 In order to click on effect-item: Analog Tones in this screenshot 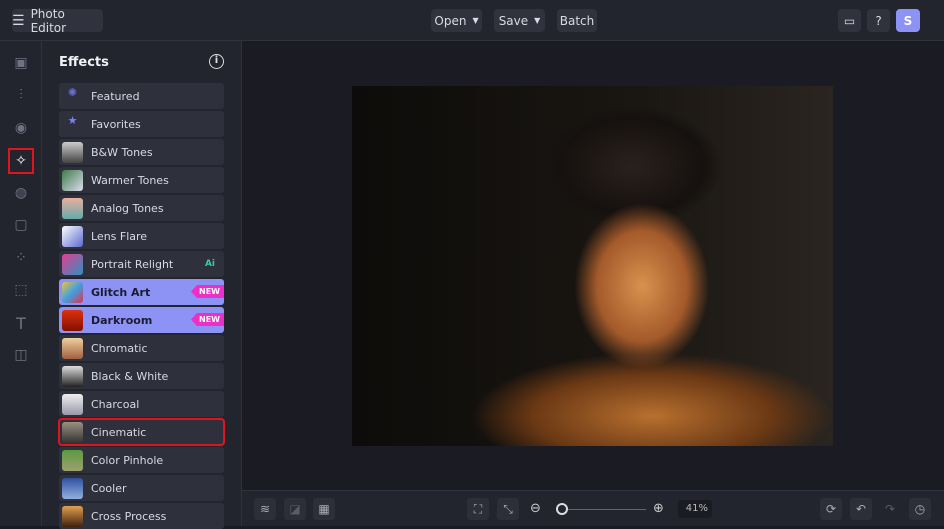, I will do `click(141, 208)`.